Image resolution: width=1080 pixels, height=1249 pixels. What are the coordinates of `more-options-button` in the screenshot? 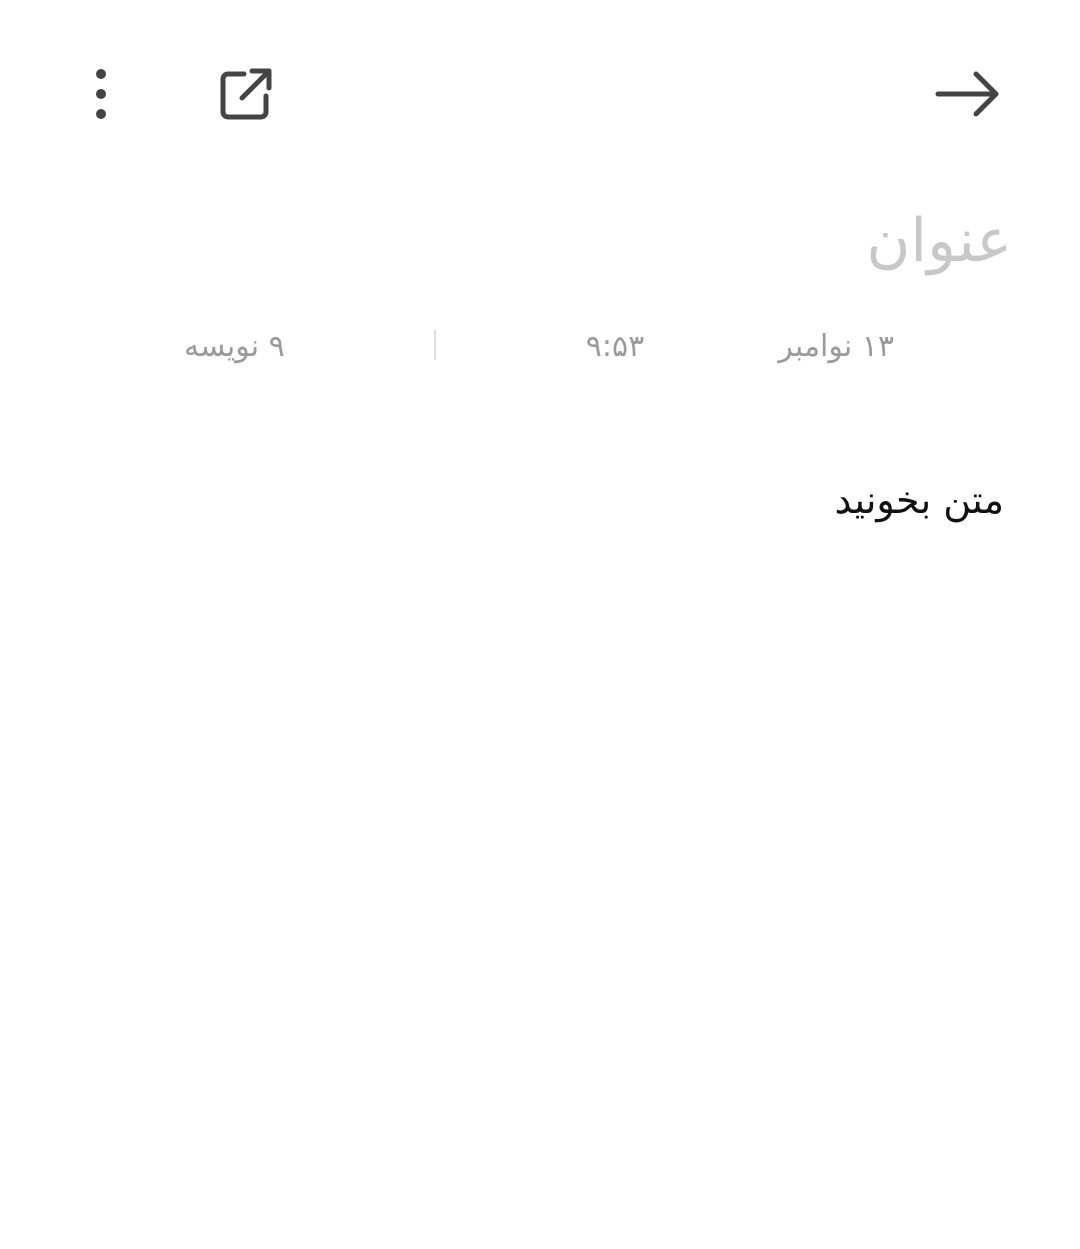 It's located at (101, 94).